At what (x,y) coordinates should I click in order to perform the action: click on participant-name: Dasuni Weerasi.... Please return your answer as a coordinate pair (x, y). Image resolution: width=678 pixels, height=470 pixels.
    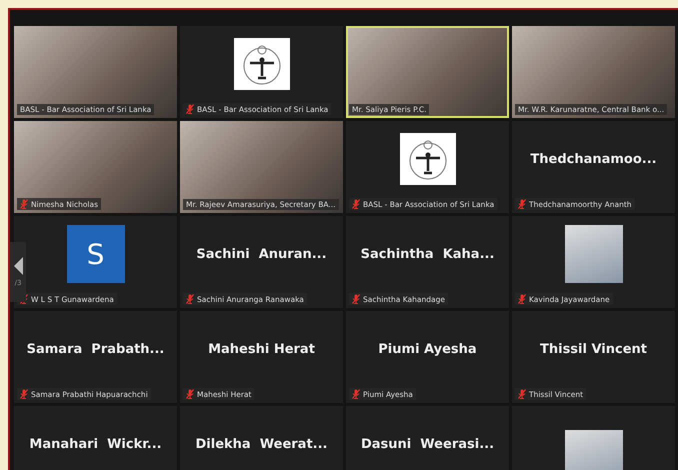
    Looking at the image, I should click on (427, 444).